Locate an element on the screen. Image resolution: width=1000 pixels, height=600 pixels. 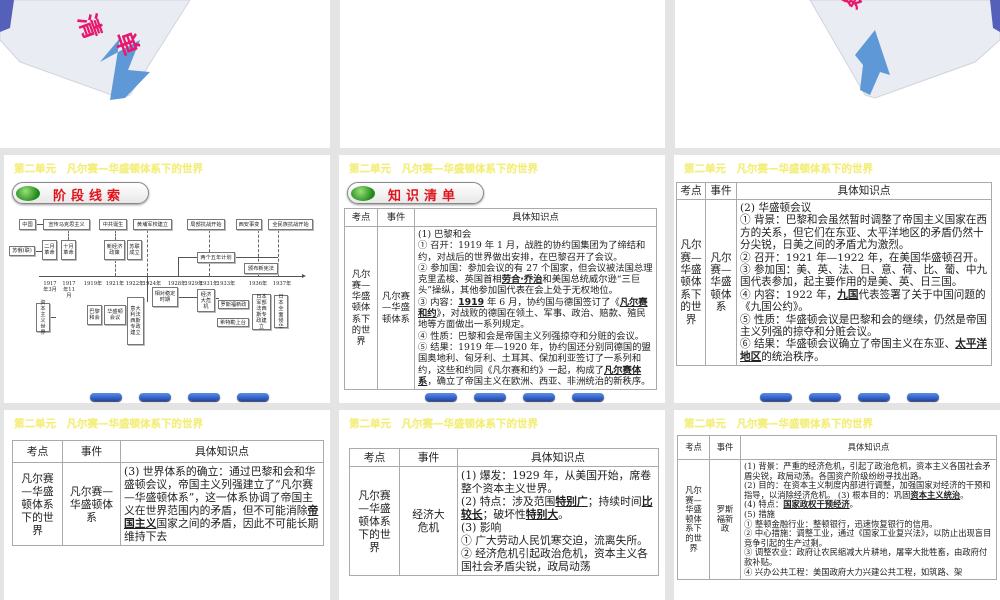
timeline-box: 苏俄(联) is located at coordinates (22, 251).